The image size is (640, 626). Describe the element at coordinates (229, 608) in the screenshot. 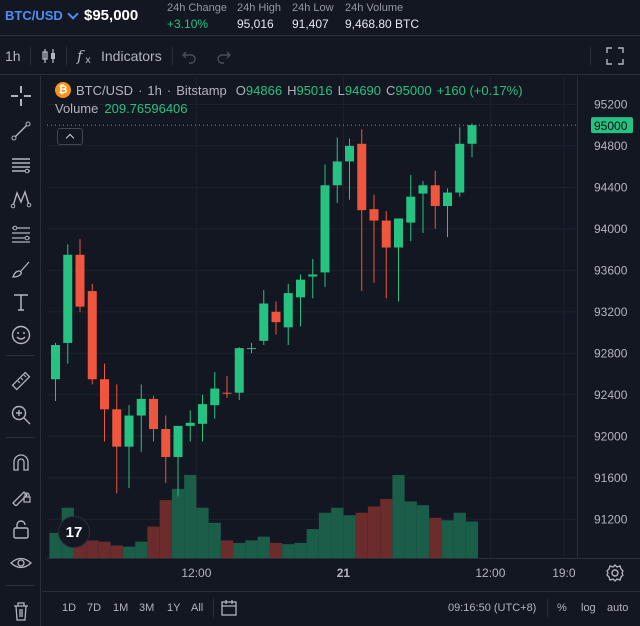

I see `calendar-icon` at that location.